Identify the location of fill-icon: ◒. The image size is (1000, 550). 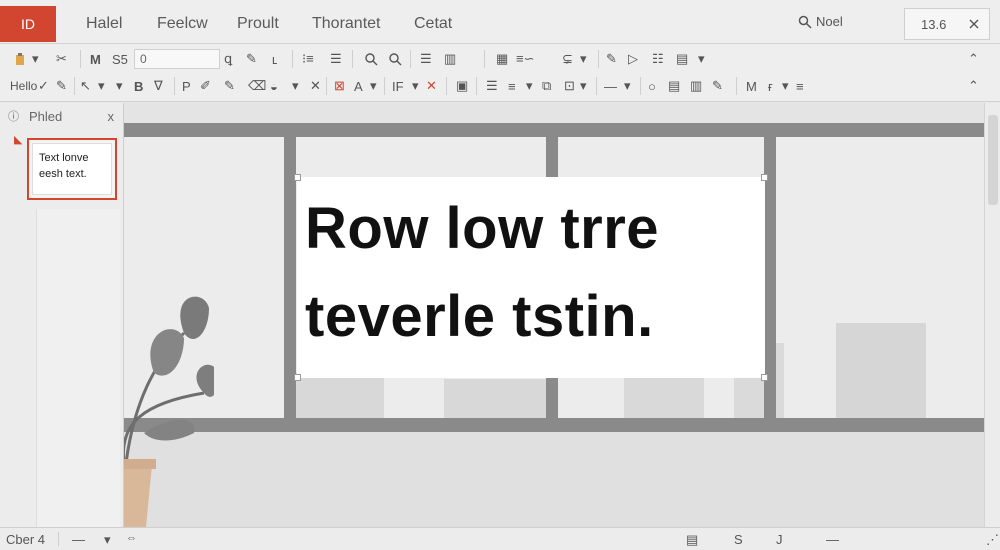
(274, 86).